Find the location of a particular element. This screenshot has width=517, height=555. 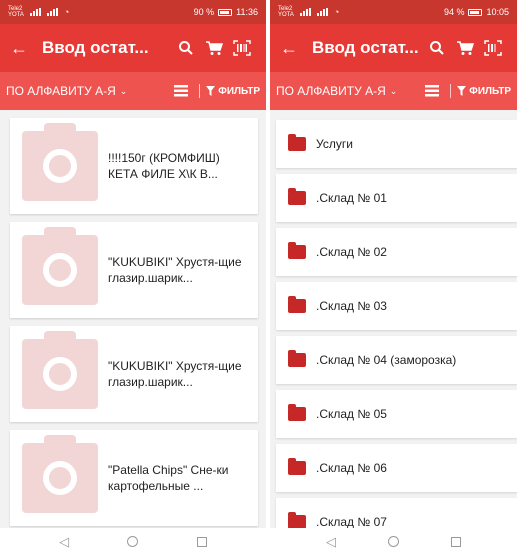

battery-percent: 94 % is located at coordinates (454, 12).